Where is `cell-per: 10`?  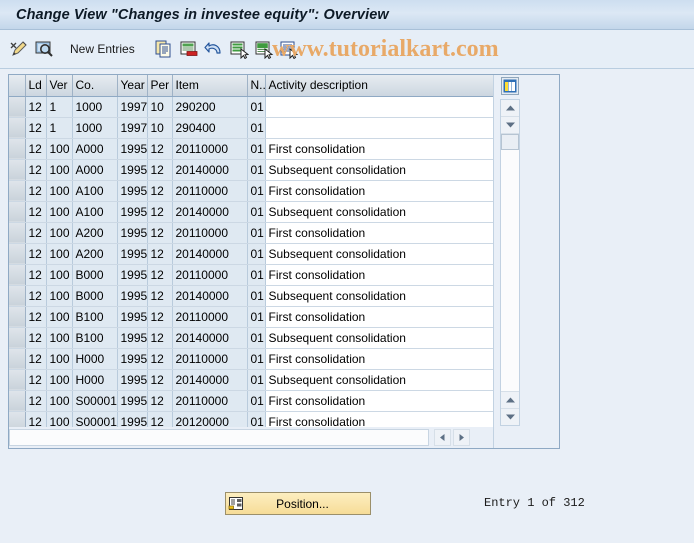 cell-per: 10 is located at coordinates (160, 128).